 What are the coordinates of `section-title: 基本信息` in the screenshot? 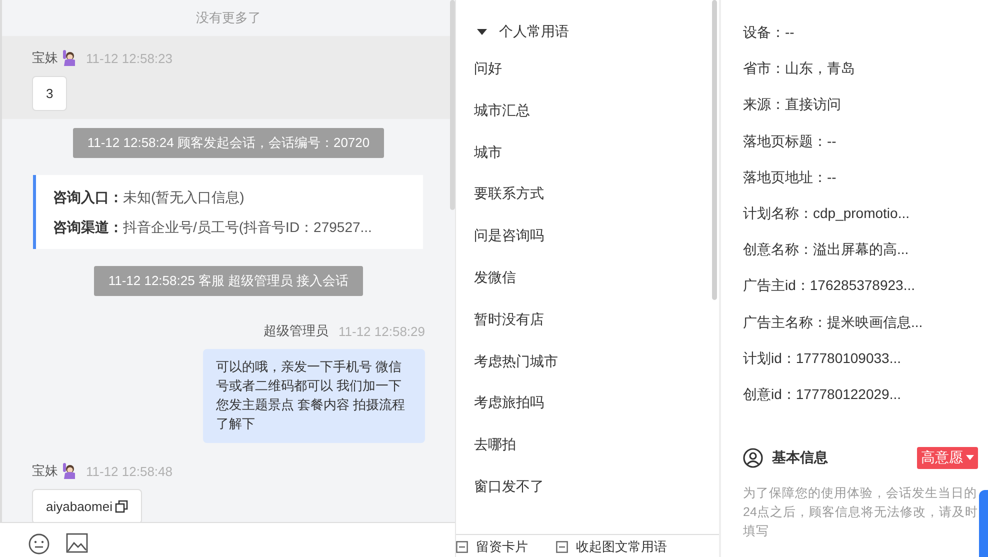 It's located at (800, 458).